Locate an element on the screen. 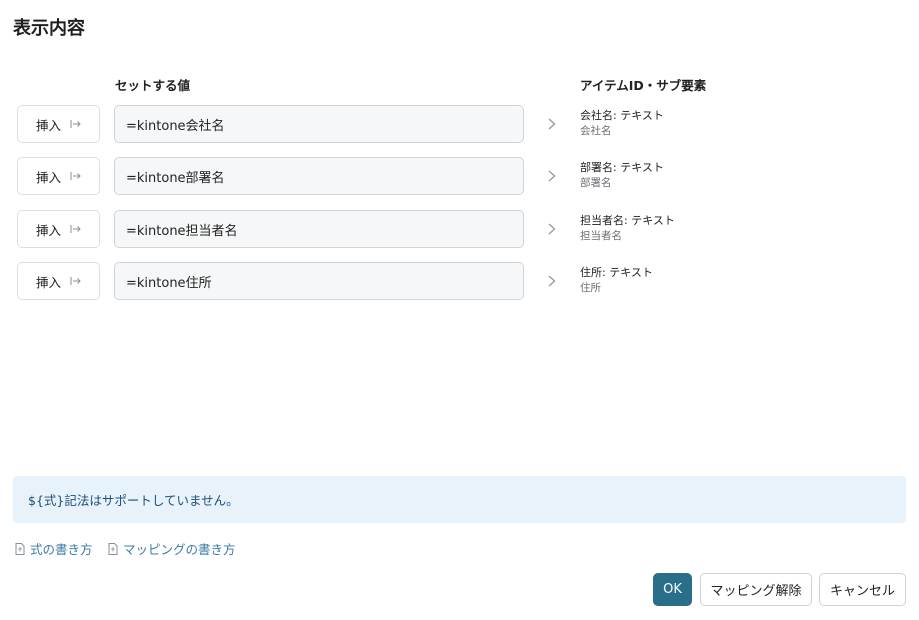 Image resolution: width=919 pixels, height=620 pixels. mapping-row: 挿入 住所: テキスト 住所 is located at coordinates (459, 281).